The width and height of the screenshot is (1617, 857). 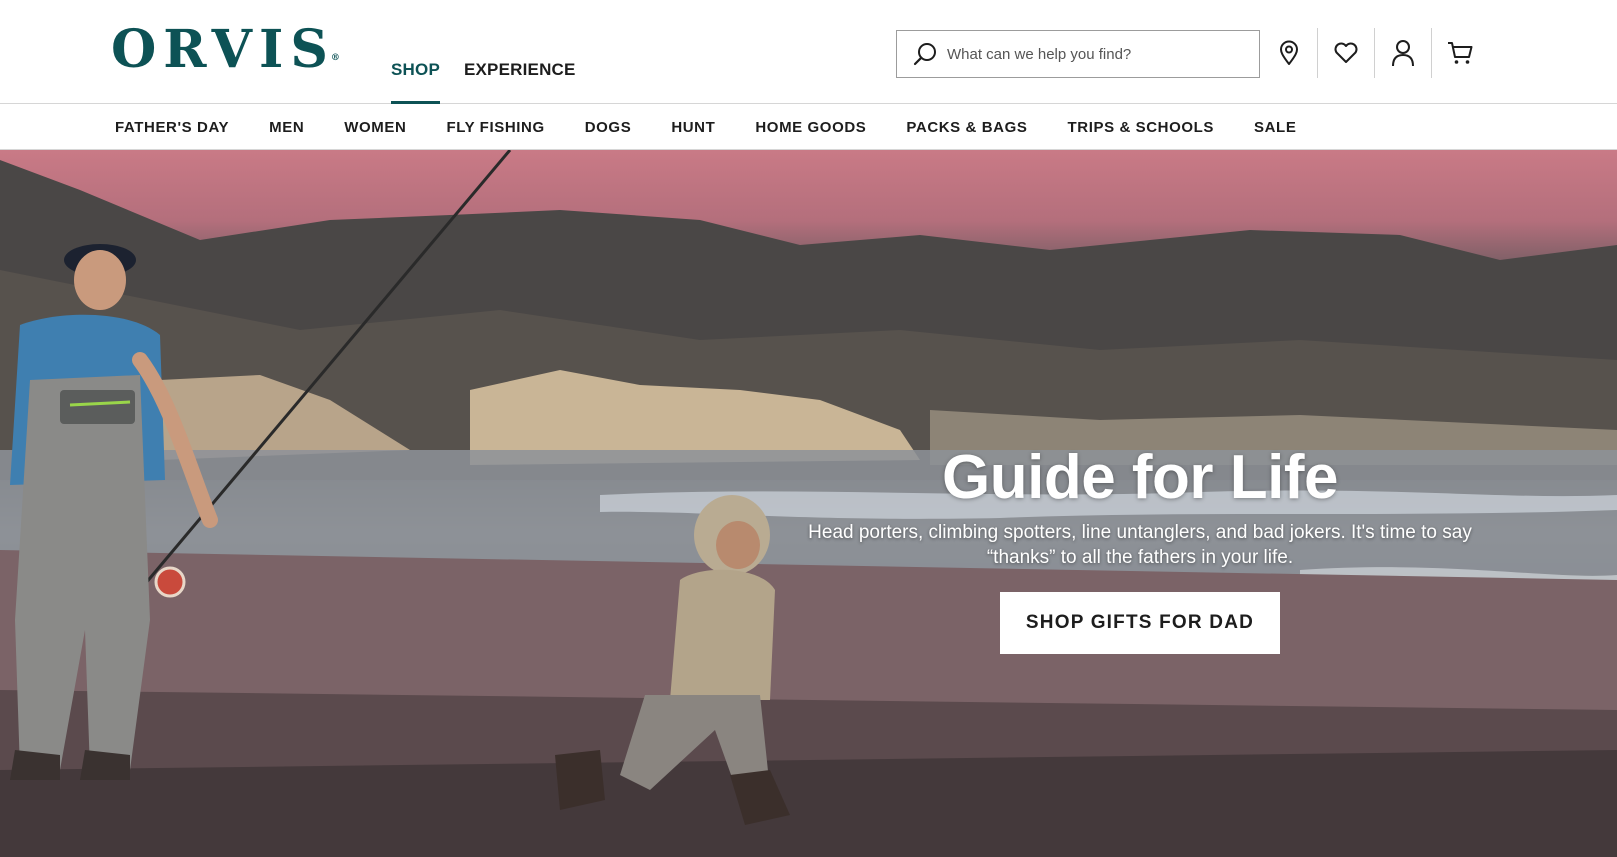 What do you see at coordinates (1140, 477) in the screenshot?
I see `hero-title: Guide for Life` at bounding box center [1140, 477].